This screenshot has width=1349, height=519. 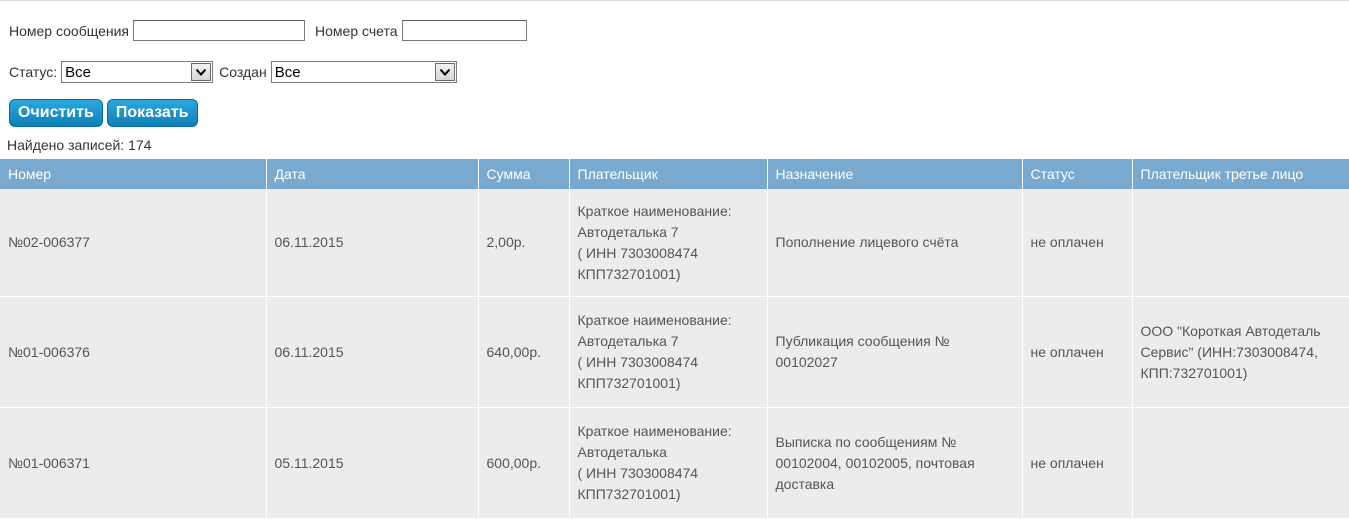 What do you see at coordinates (805, 483) in the screenshot?
I see `purpose-line: доставка` at bounding box center [805, 483].